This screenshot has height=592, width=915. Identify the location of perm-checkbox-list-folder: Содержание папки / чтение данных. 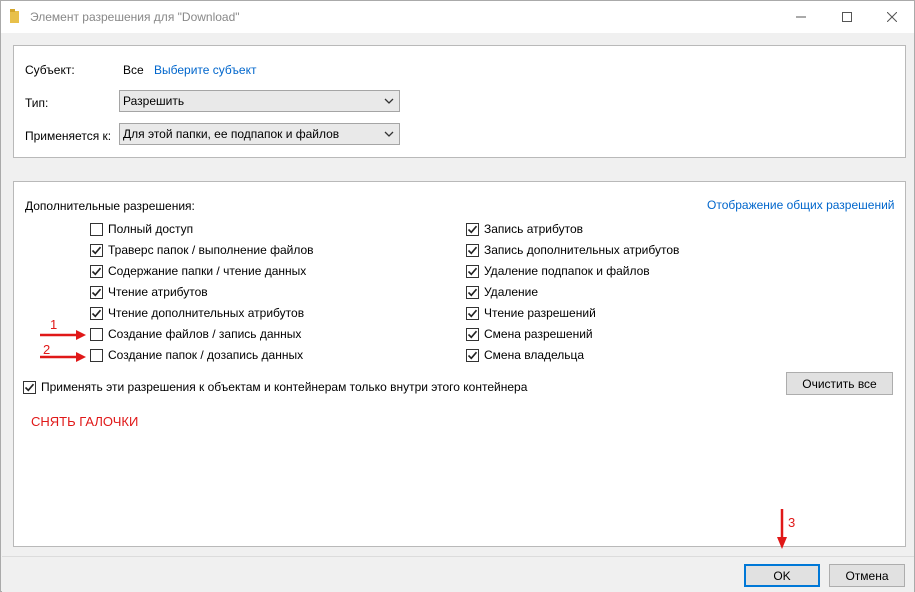
(198, 271).